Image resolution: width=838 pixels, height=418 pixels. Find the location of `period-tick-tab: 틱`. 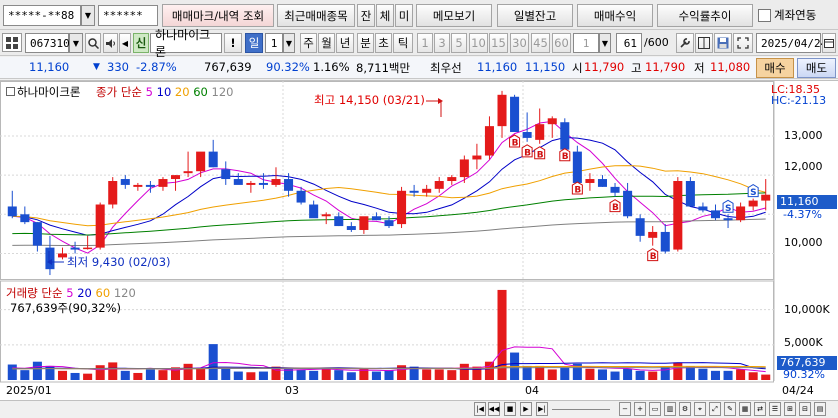

period-tick-tab: 틱 is located at coordinates (403, 43).